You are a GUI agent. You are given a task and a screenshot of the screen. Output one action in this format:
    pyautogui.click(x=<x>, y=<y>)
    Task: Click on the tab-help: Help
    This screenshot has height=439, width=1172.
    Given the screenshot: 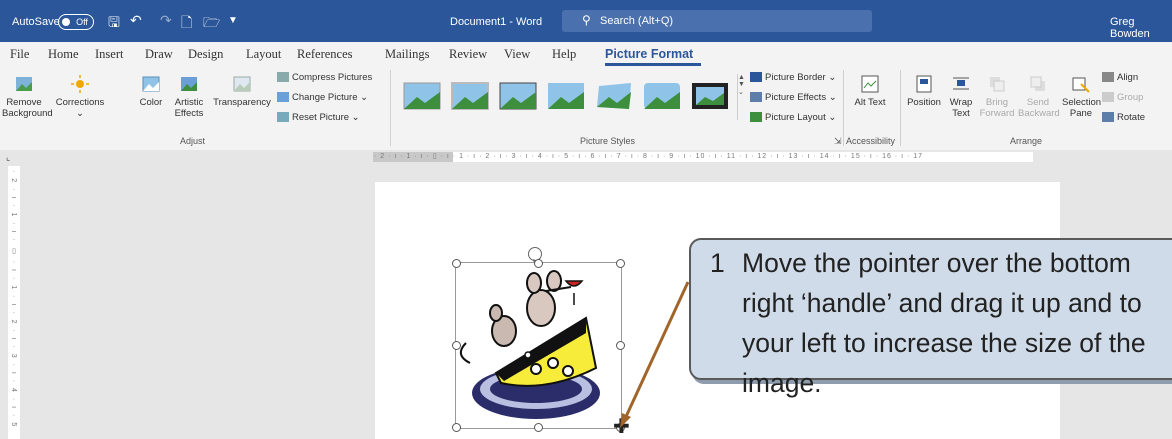 What is the action you would take?
    pyautogui.click(x=564, y=54)
    